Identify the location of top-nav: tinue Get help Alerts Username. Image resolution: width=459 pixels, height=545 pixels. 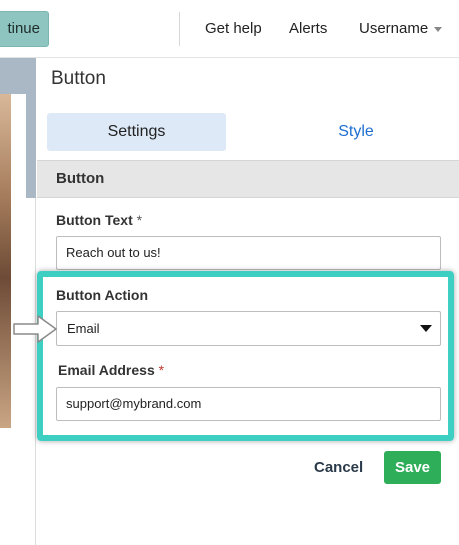
(229, 29).